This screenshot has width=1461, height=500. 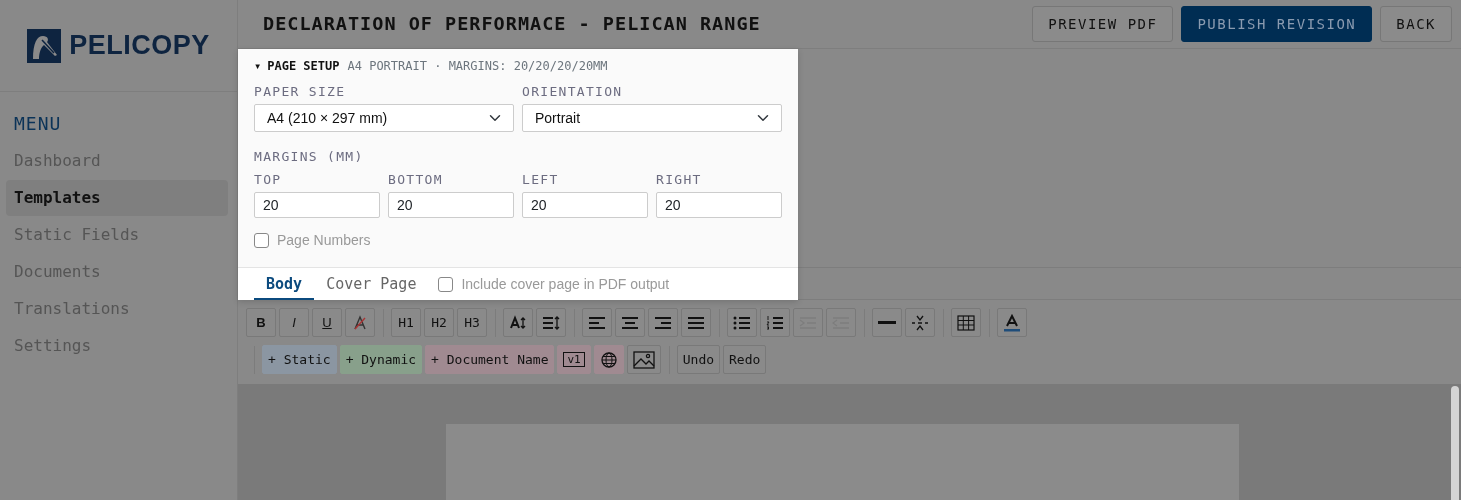 I want to click on underline-button: U, so click(x=327, y=322).